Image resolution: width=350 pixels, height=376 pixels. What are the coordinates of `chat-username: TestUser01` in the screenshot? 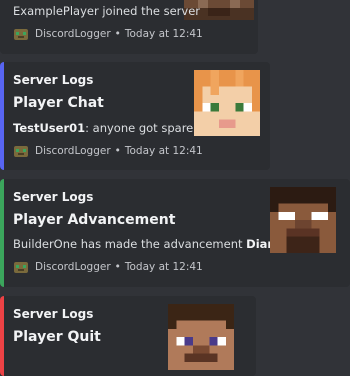 It's located at (49, 128).